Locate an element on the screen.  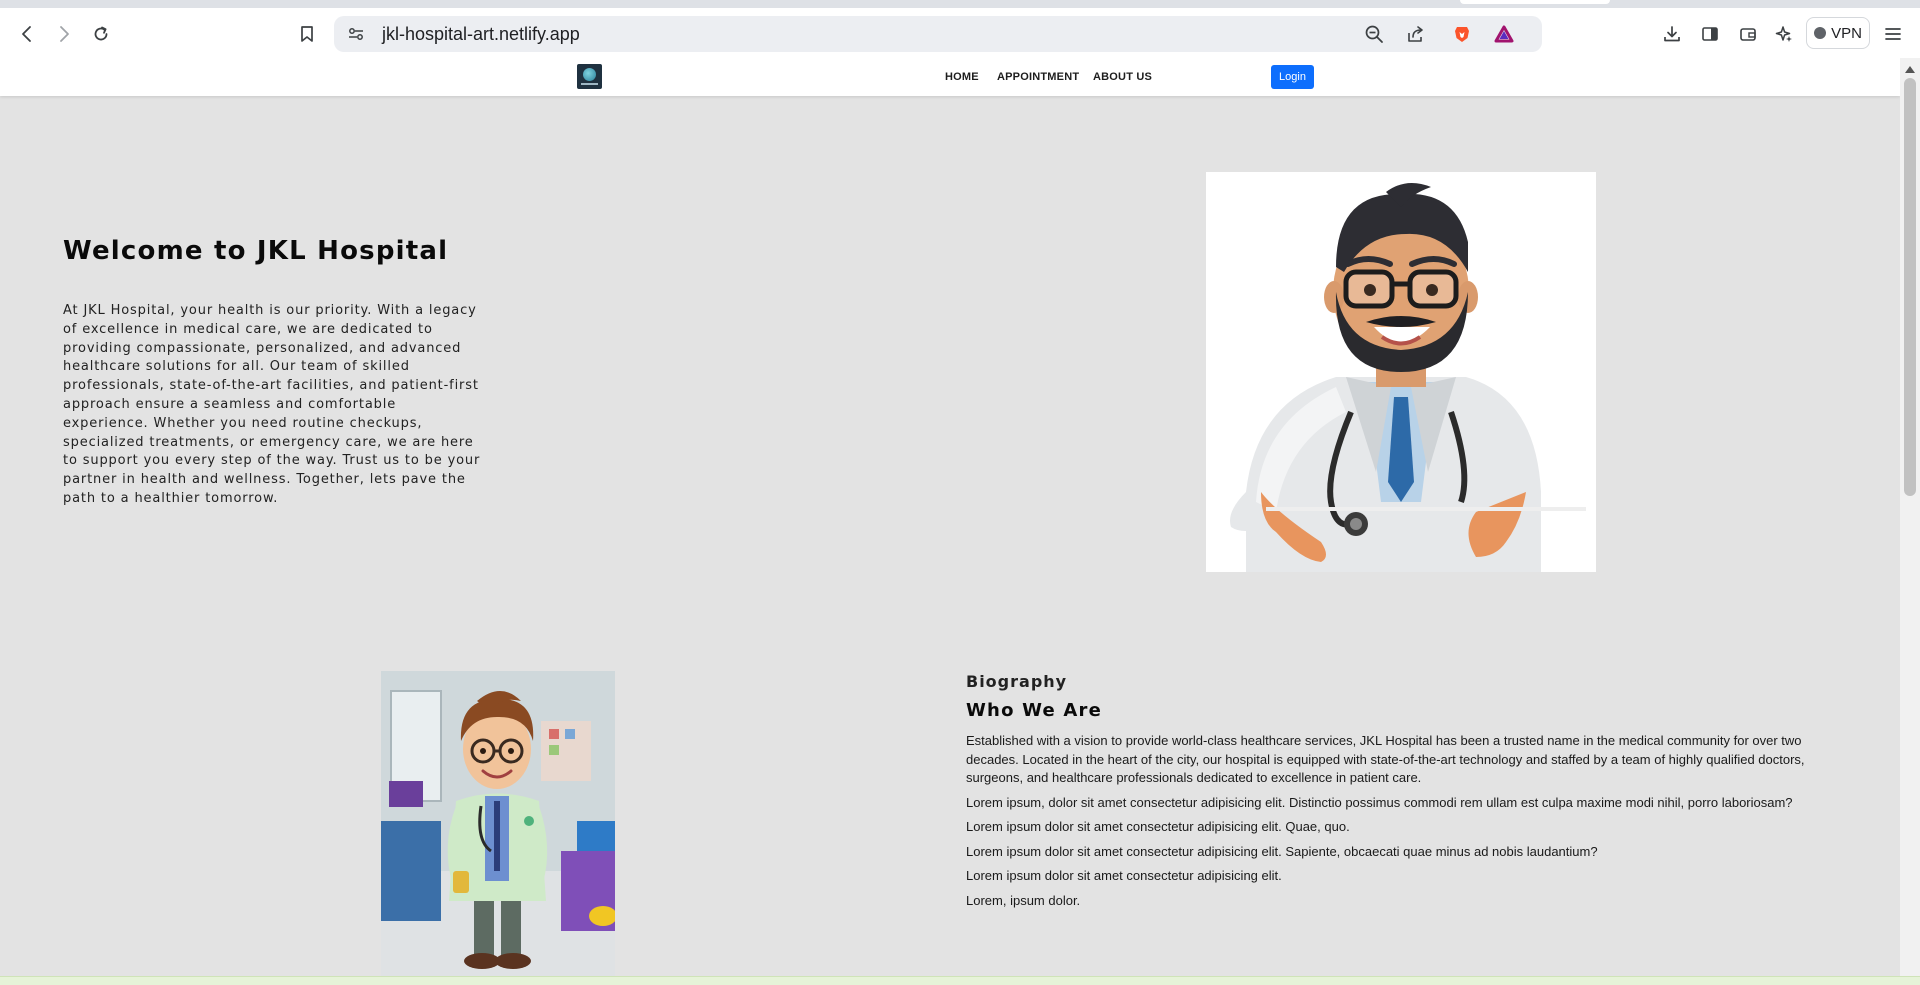
forward-arrow-icon is located at coordinates (64, 34).